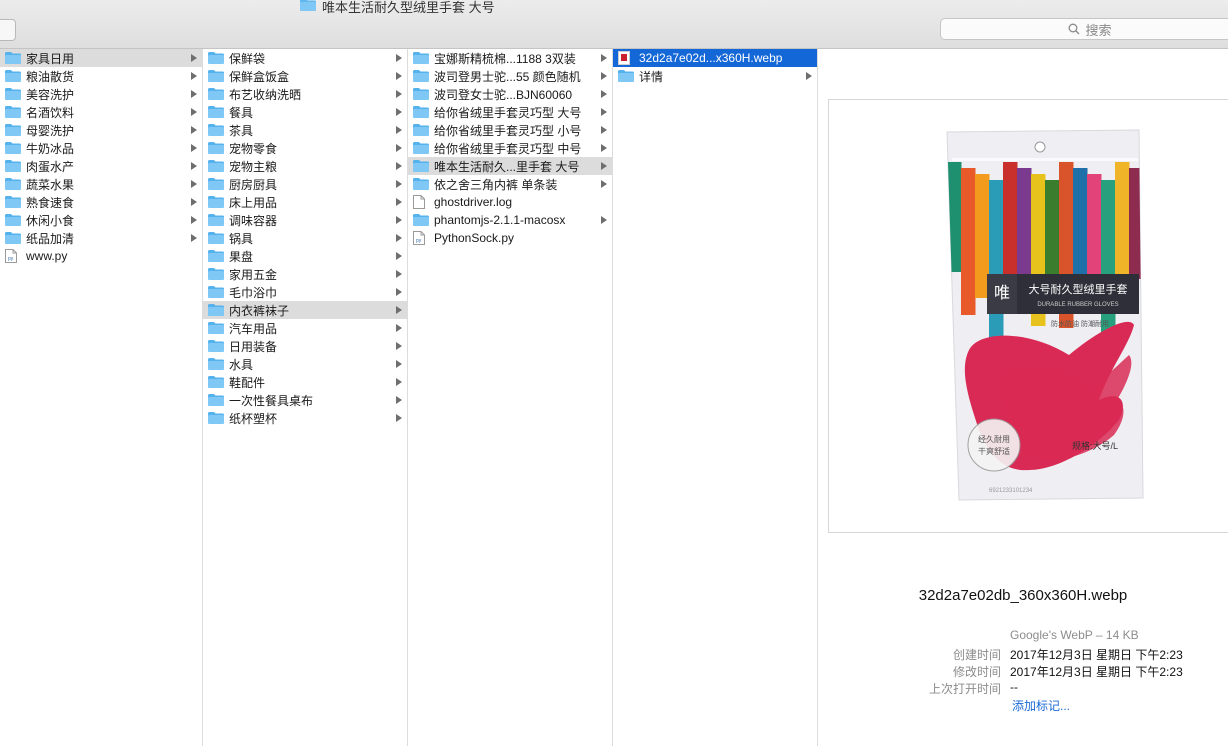  What do you see at coordinates (305, 130) in the screenshot?
I see `column-2-item: 茶具` at bounding box center [305, 130].